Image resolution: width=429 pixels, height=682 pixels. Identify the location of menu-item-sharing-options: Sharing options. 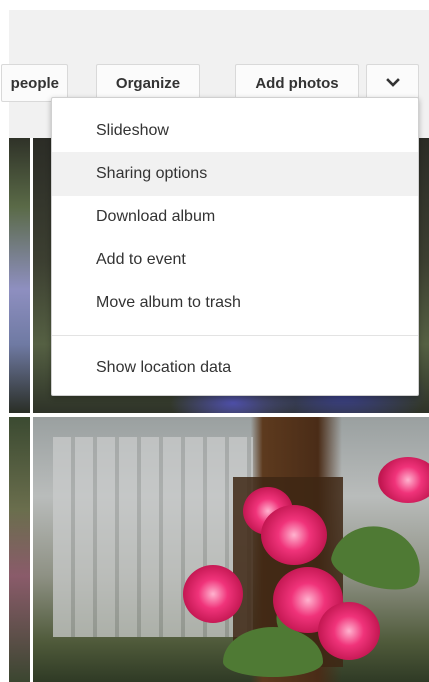
(235, 174).